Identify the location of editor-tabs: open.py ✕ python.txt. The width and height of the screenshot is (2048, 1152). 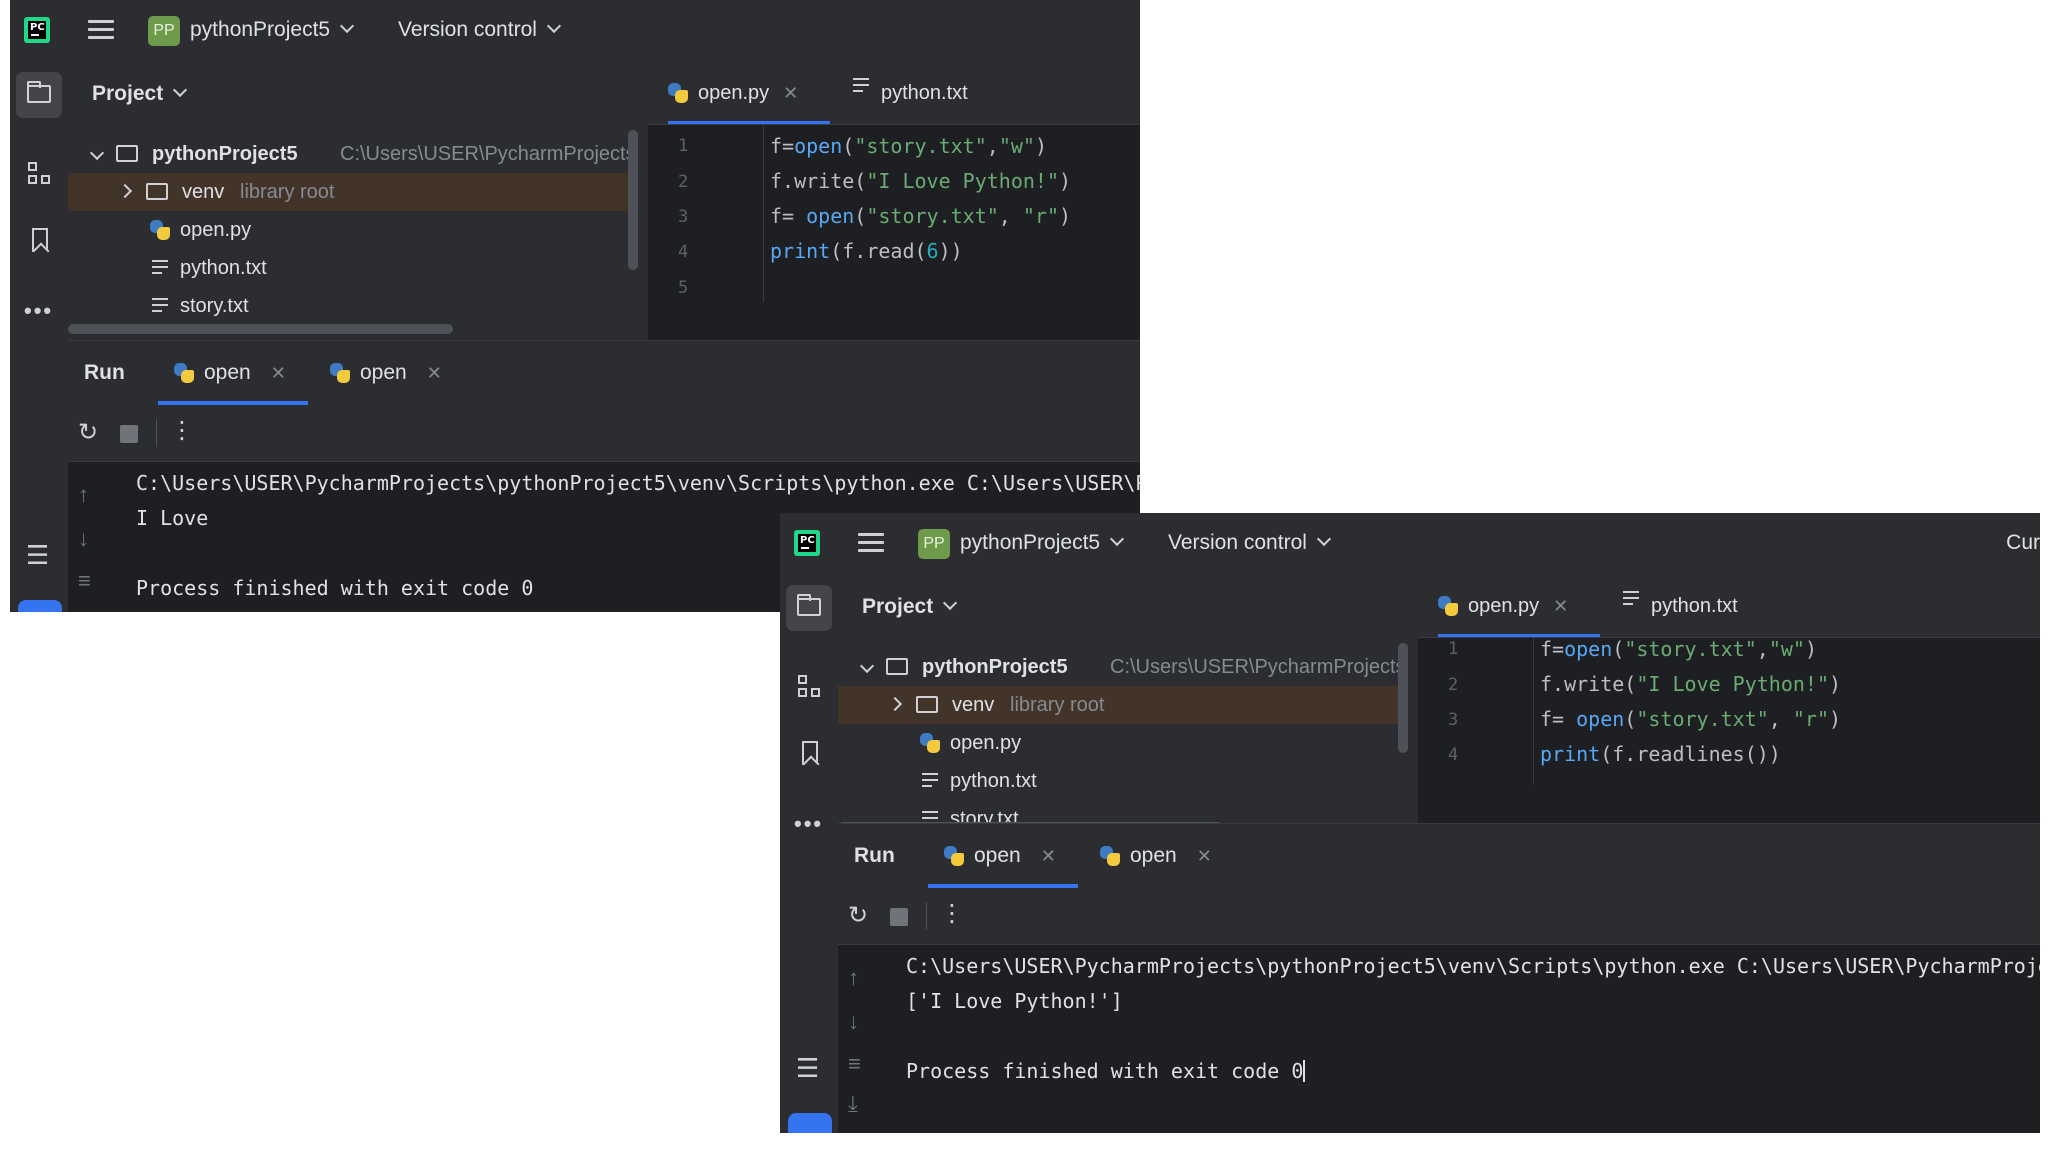
(894, 93).